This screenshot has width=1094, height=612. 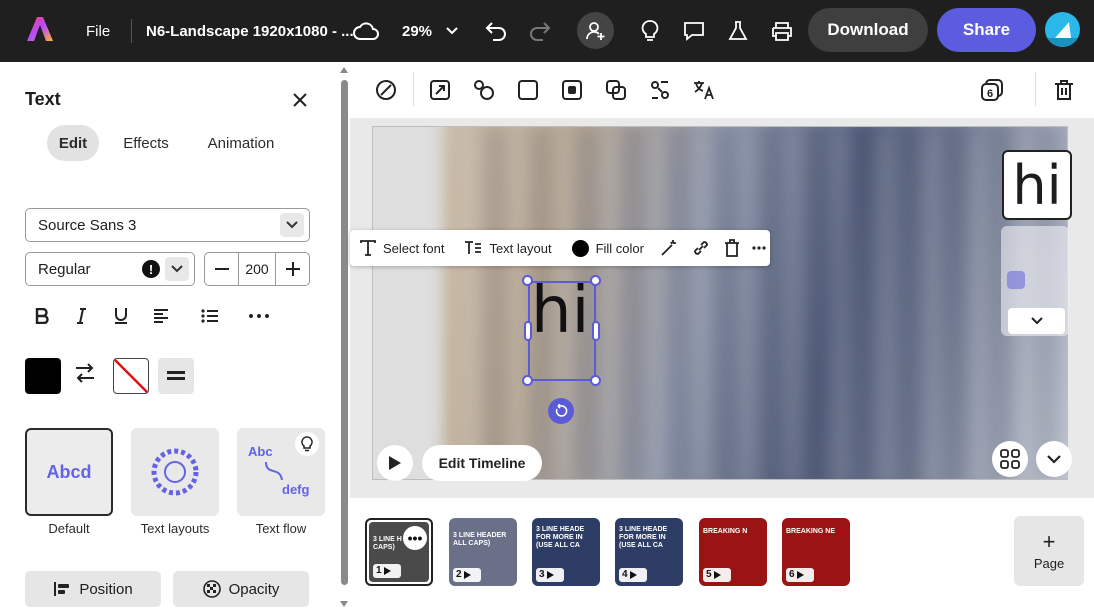 What do you see at coordinates (399, 552) in the screenshot?
I see `page-thumbnail-1: 3 LINE H ALL CAPS) 1 •••` at bounding box center [399, 552].